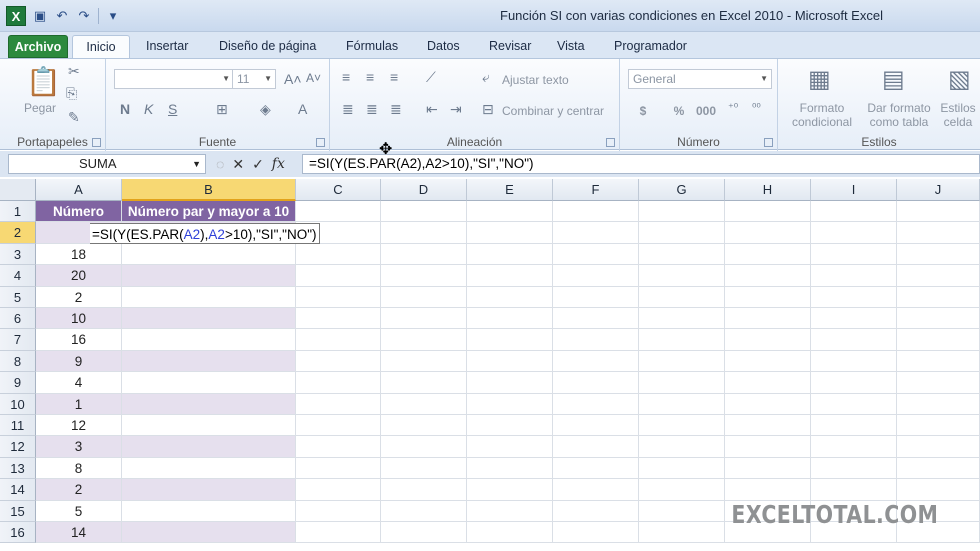 The image size is (980, 551). What do you see at coordinates (79, 190) in the screenshot?
I see `column-header-a: A` at bounding box center [79, 190].